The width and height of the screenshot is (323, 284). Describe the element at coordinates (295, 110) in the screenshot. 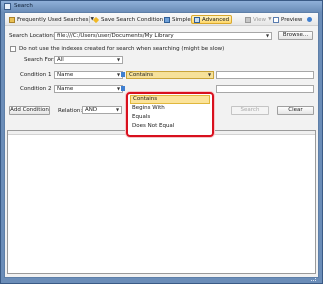

I see `clear-button: Clear` at that location.